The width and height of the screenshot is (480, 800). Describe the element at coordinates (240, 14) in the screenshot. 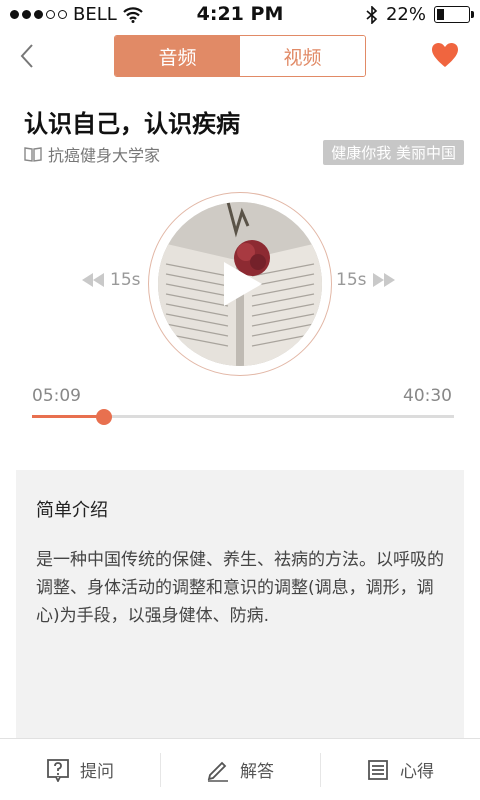

I see `status-bar: BELL 4:21 PM 22%` at that location.